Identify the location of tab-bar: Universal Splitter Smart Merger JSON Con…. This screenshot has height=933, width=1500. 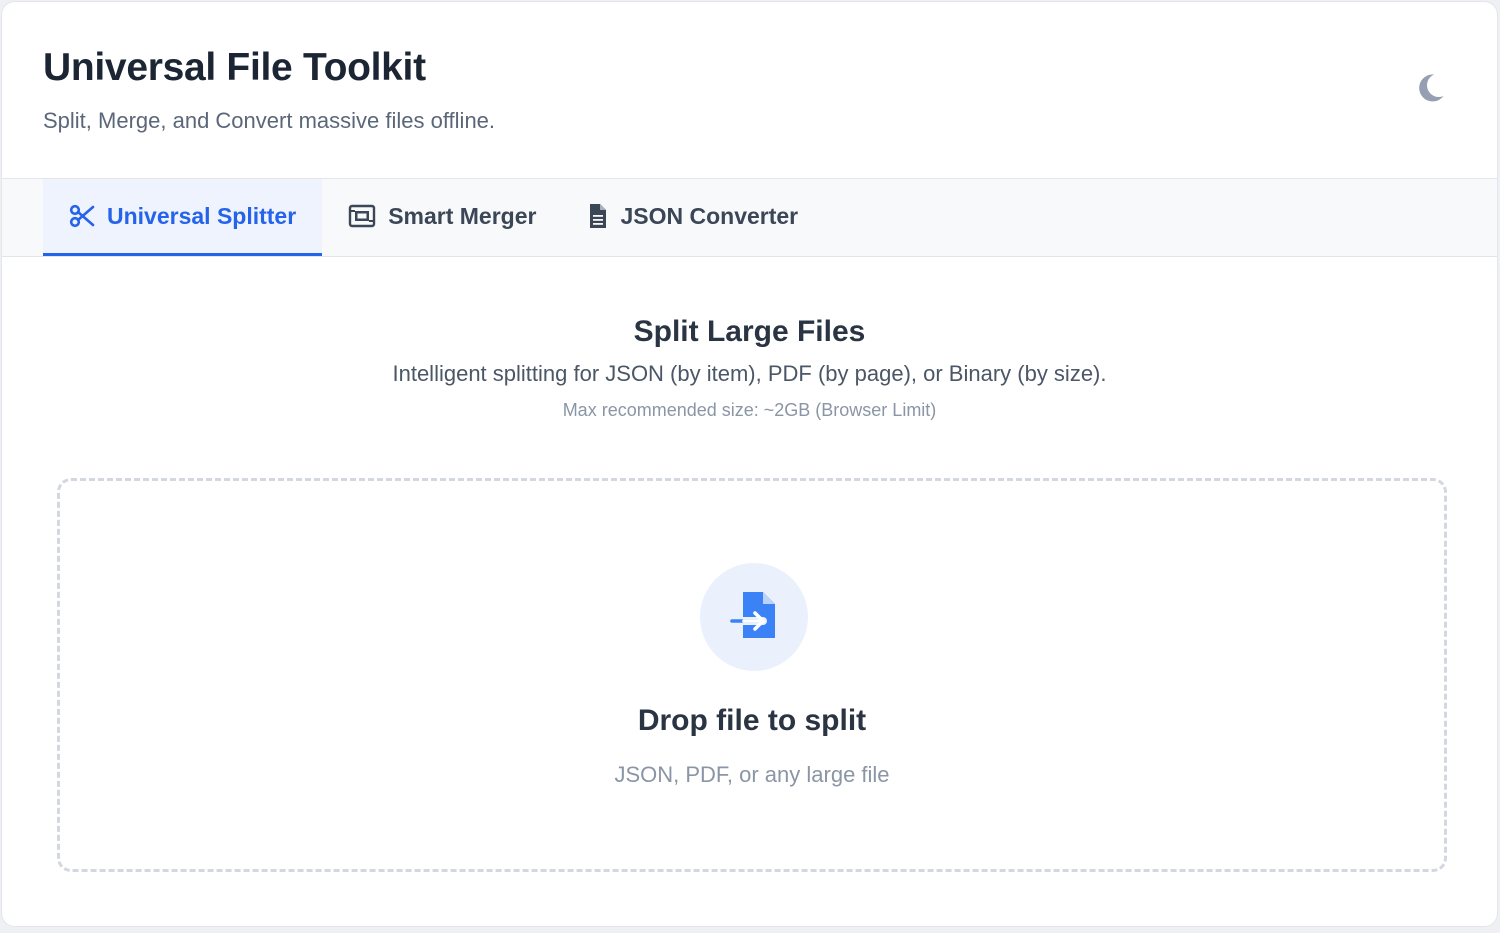
(749, 218).